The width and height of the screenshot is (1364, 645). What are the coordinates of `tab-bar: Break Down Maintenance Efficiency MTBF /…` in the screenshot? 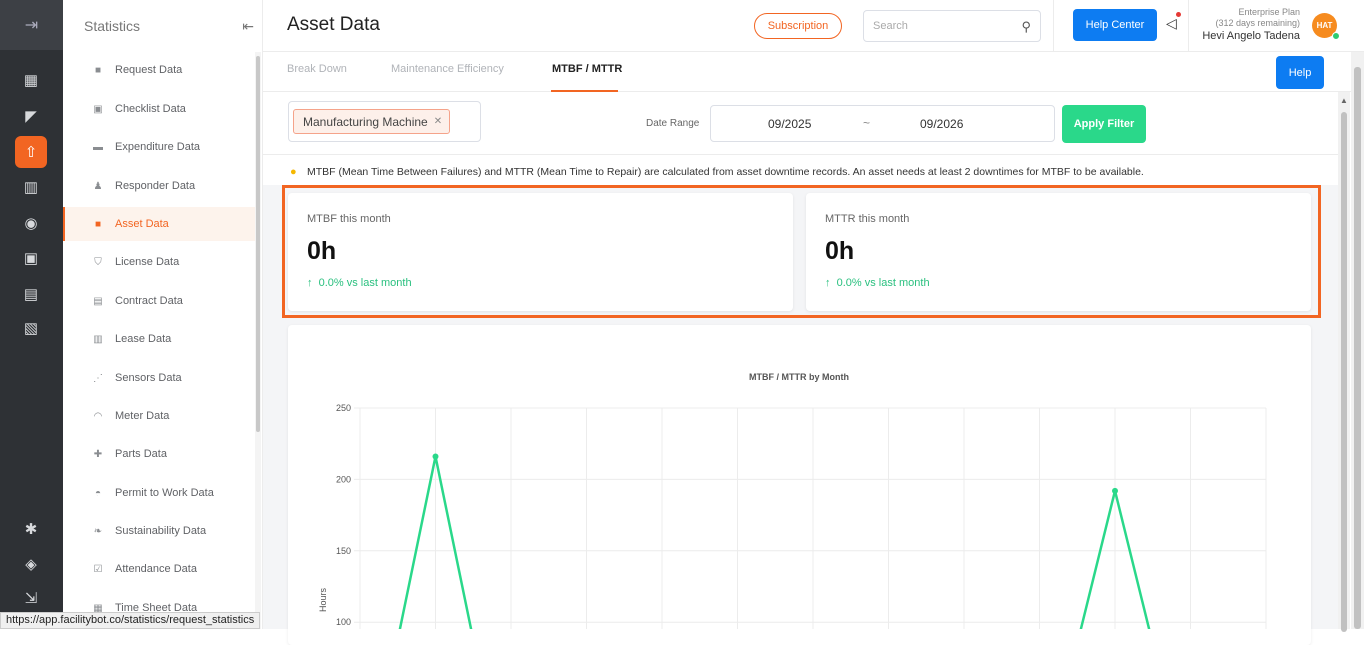 It's located at (807, 72).